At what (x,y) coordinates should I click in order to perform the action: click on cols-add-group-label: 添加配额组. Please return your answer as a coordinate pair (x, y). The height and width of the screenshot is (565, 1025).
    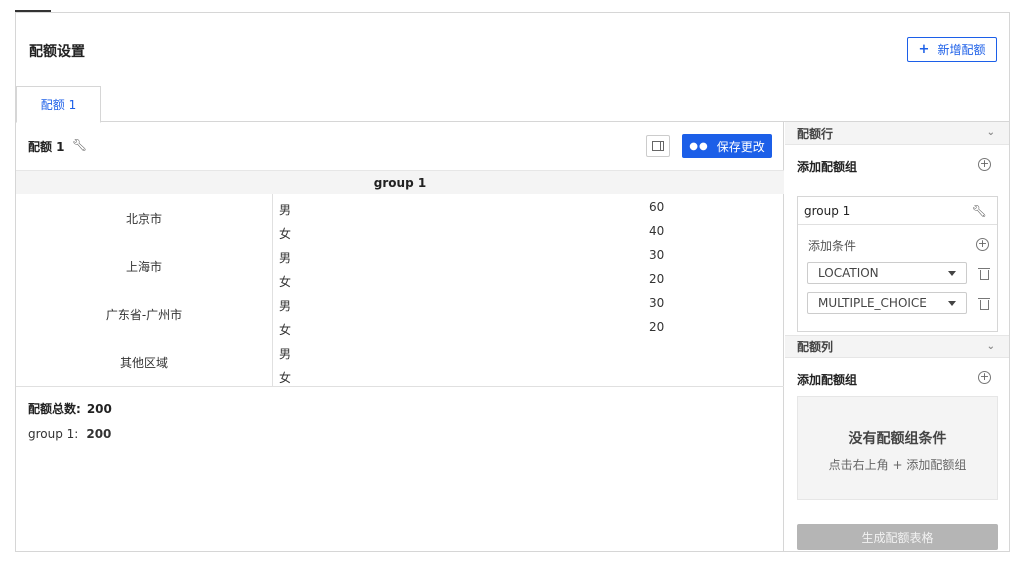
    Looking at the image, I should click on (827, 380).